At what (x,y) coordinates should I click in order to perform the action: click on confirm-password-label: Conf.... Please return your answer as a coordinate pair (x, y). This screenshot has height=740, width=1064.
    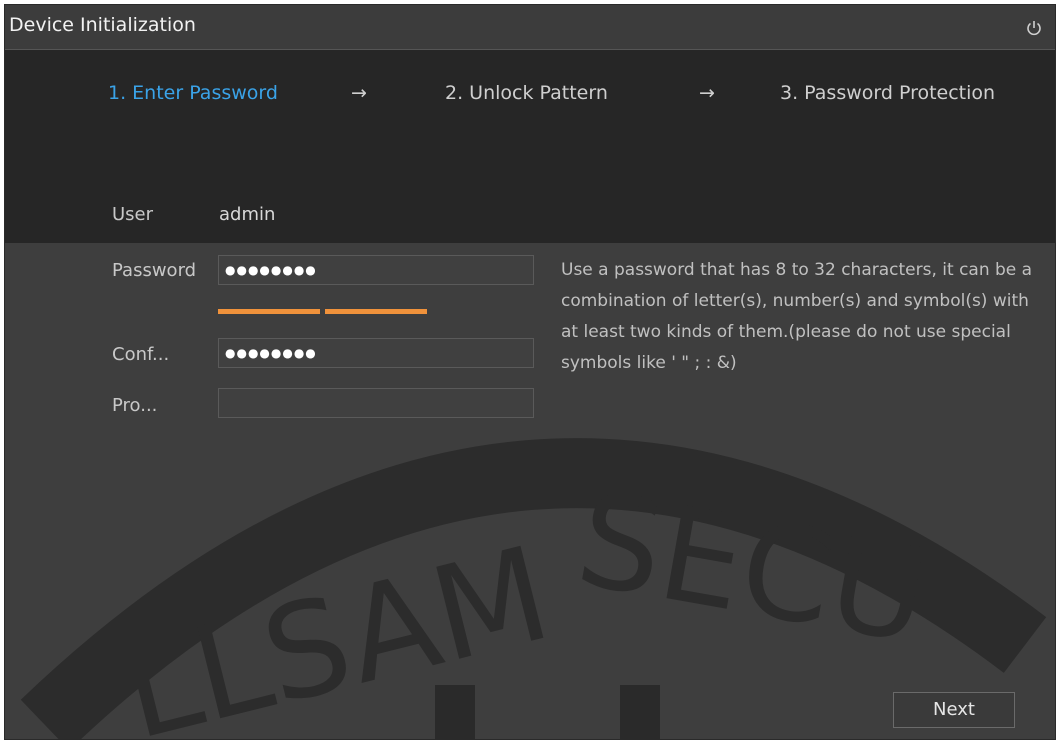
    Looking at the image, I should click on (141, 354).